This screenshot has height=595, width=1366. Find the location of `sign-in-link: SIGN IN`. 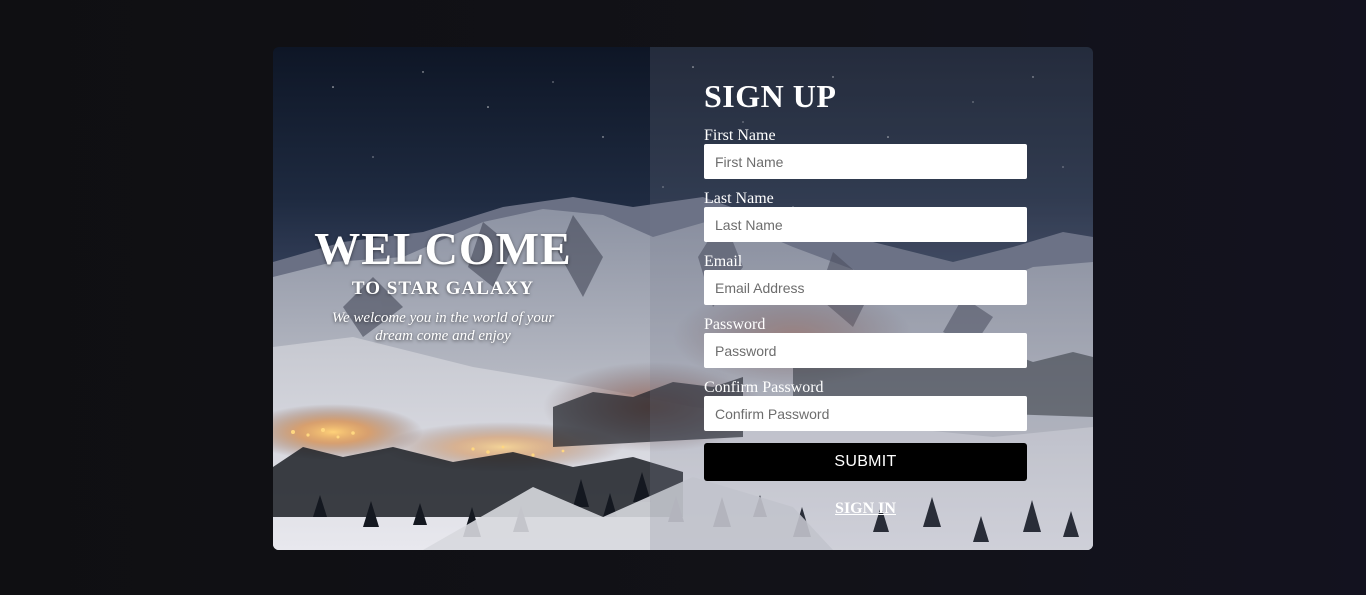

sign-in-link: SIGN IN is located at coordinates (865, 509).